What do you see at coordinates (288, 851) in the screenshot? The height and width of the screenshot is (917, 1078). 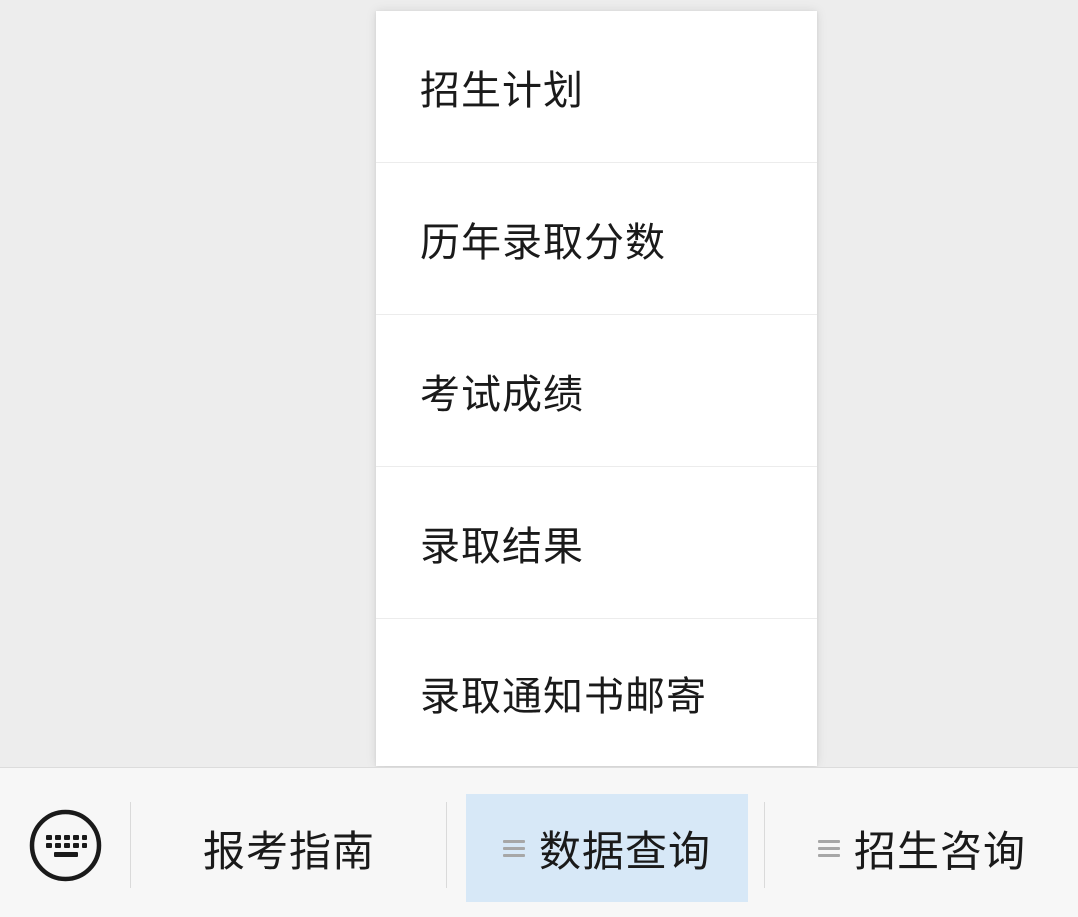 I see `tab-label: 报考指南` at bounding box center [288, 851].